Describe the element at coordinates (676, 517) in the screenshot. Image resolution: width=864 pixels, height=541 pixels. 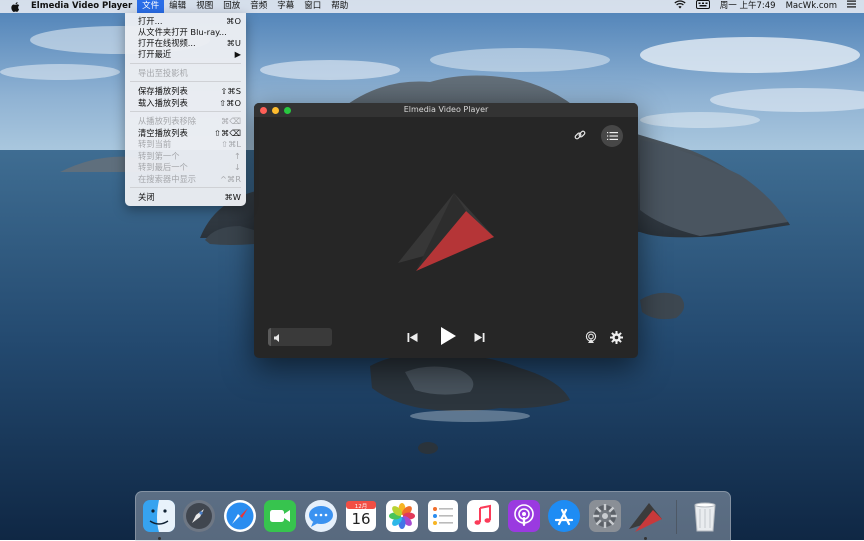
I see `dock-separator` at that location.